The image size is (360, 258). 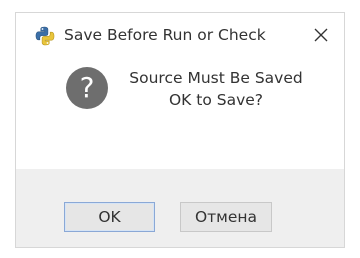 I want to click on cancel-button: Отмена, so click(x=226, y=217).